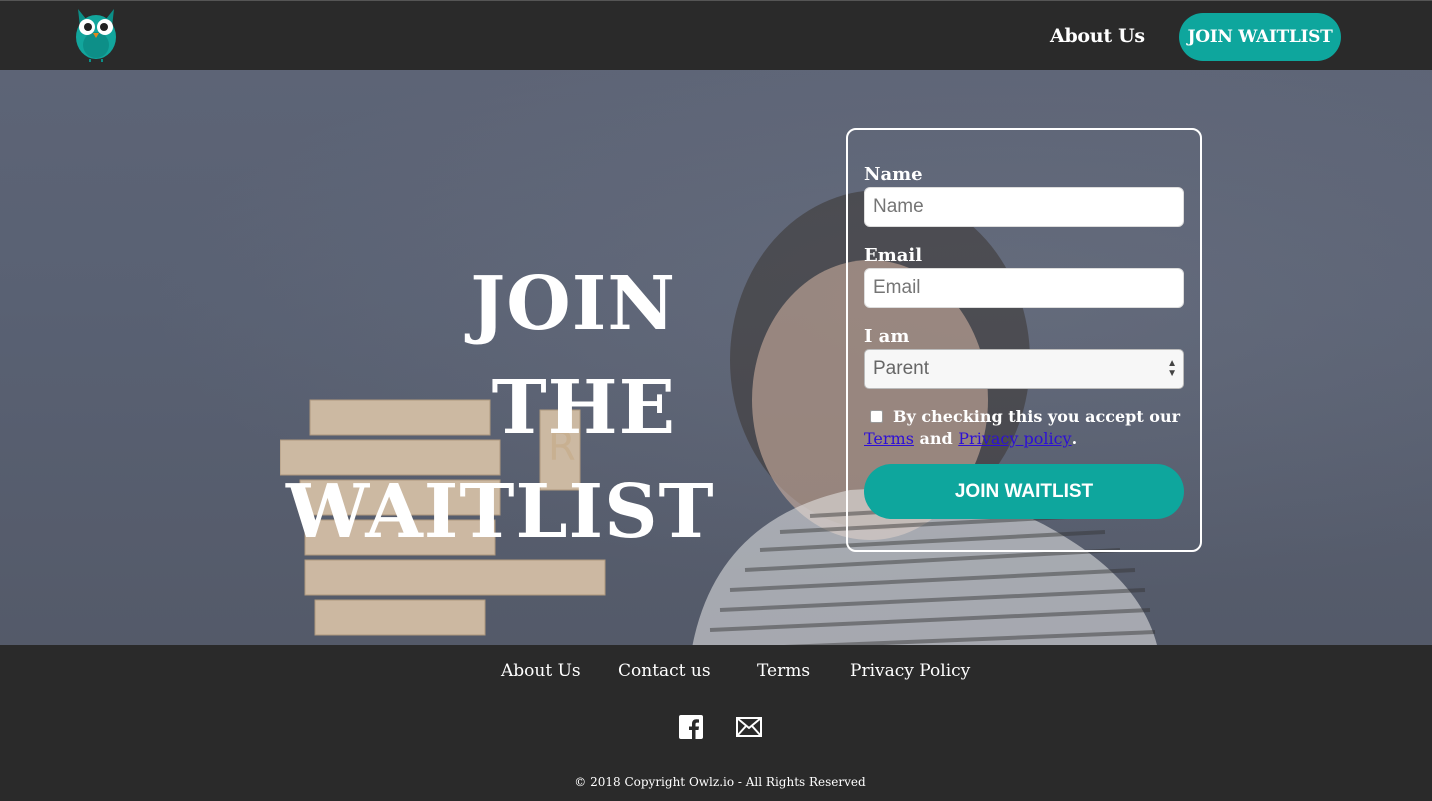 This screenshot has height=801, width=1432. Describe the element at coordinates (901, 368) in the screenshot. I see `role-select-value: Parent` at that location.